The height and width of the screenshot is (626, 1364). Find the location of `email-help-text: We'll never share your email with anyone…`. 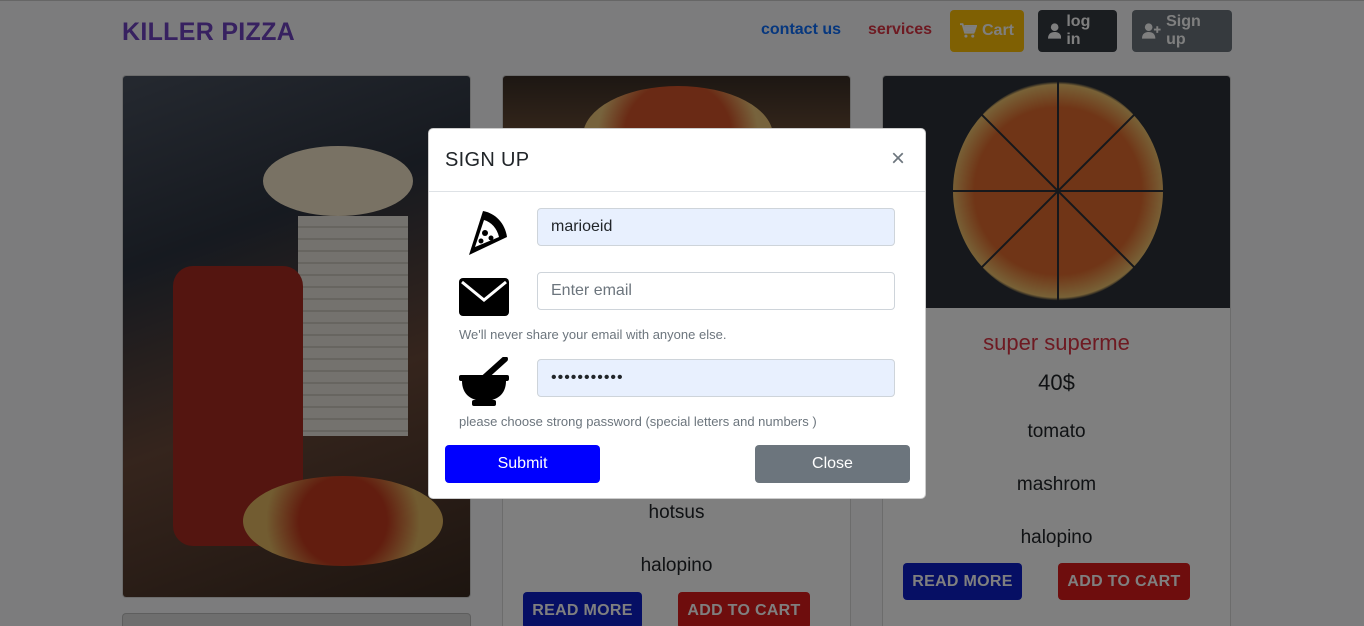

email-help-text: We'll never share your email with anyone… is located at coordinates (593, 334).